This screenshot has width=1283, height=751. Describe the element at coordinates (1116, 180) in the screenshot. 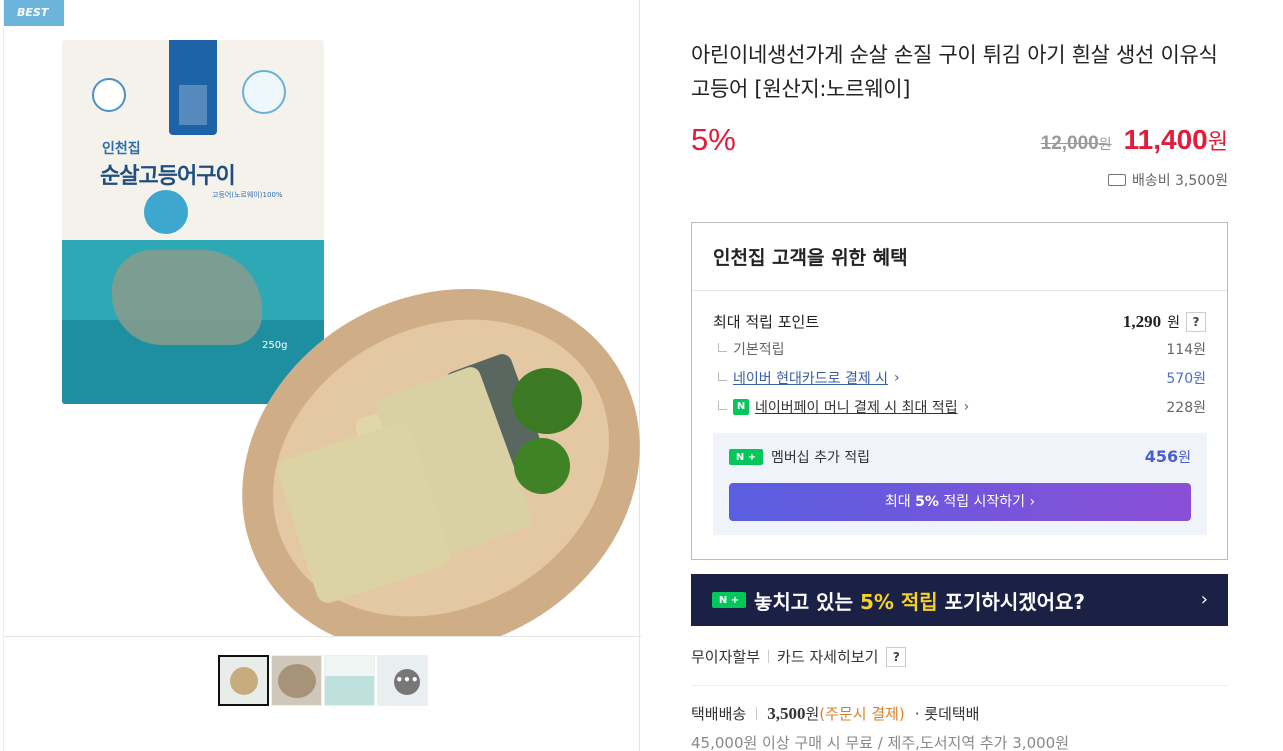

I see `truck-icon` at that location.